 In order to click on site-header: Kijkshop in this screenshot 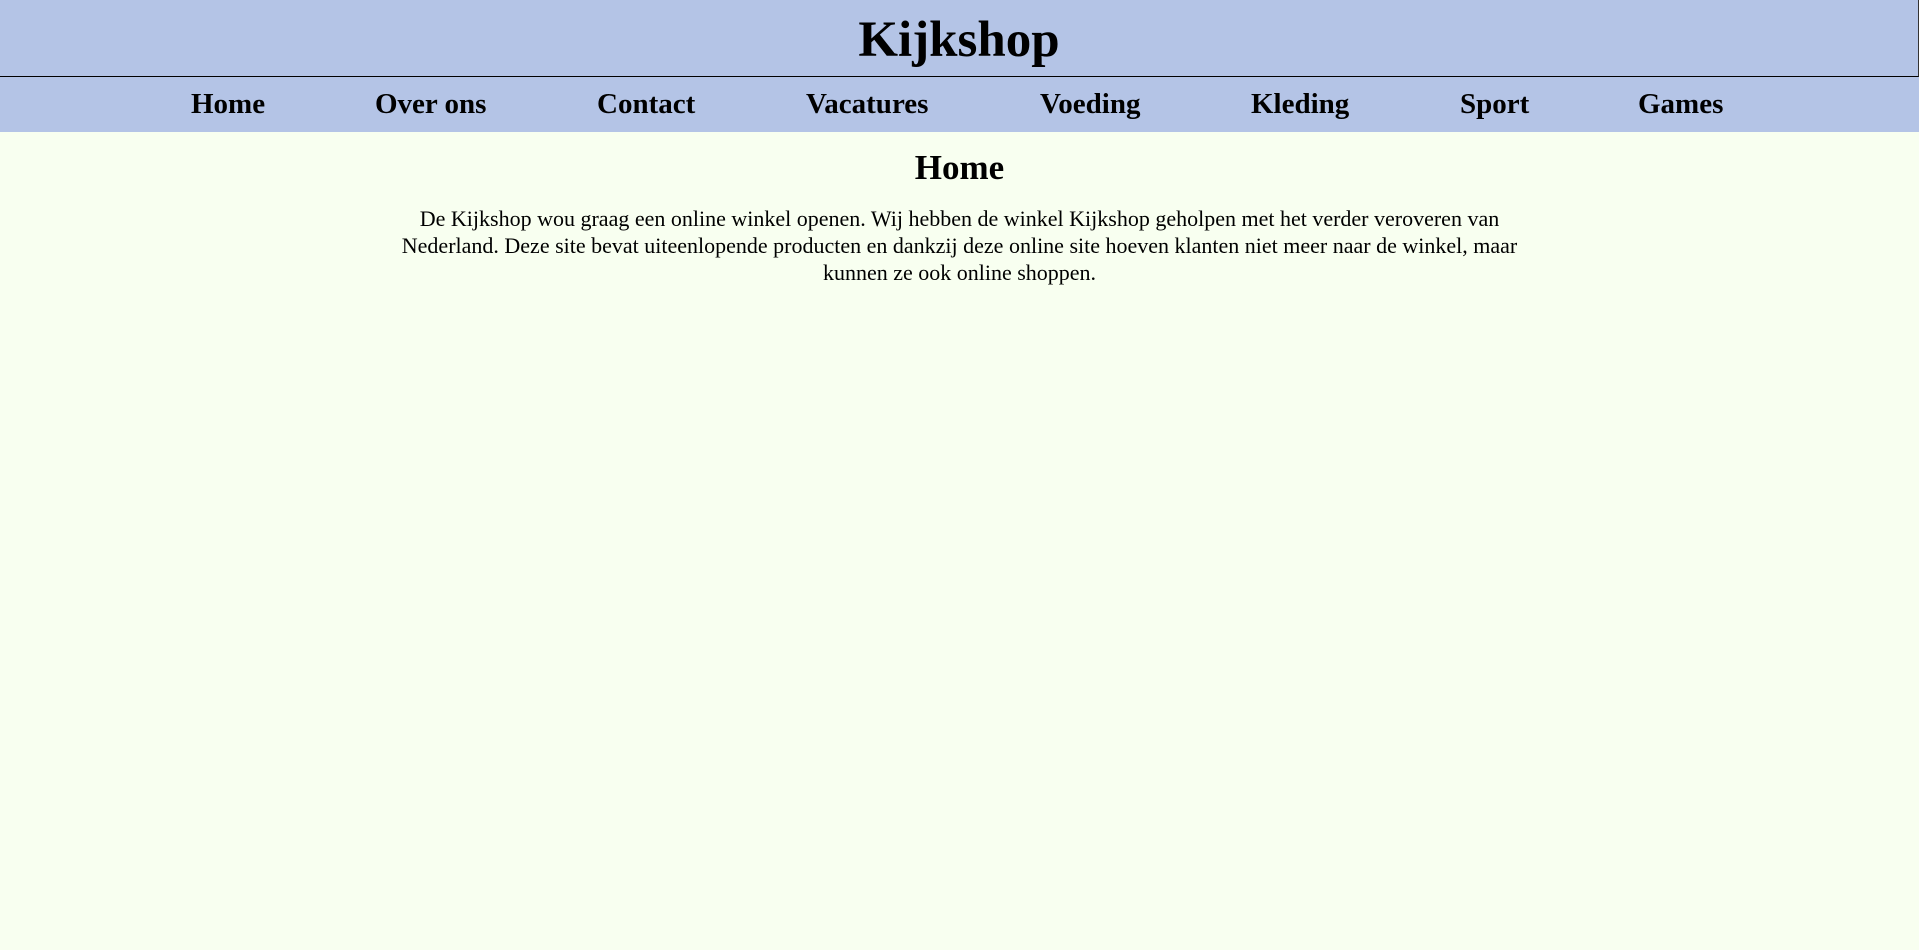, I will do `click(959, 38)`.